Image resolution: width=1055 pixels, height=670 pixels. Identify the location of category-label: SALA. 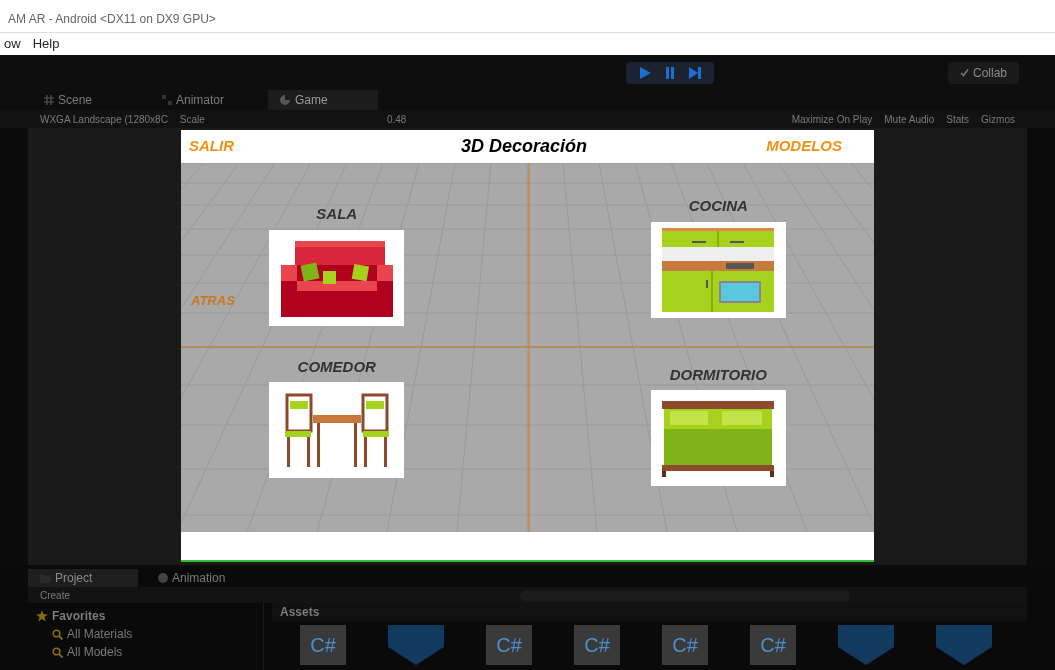
(337, 214).